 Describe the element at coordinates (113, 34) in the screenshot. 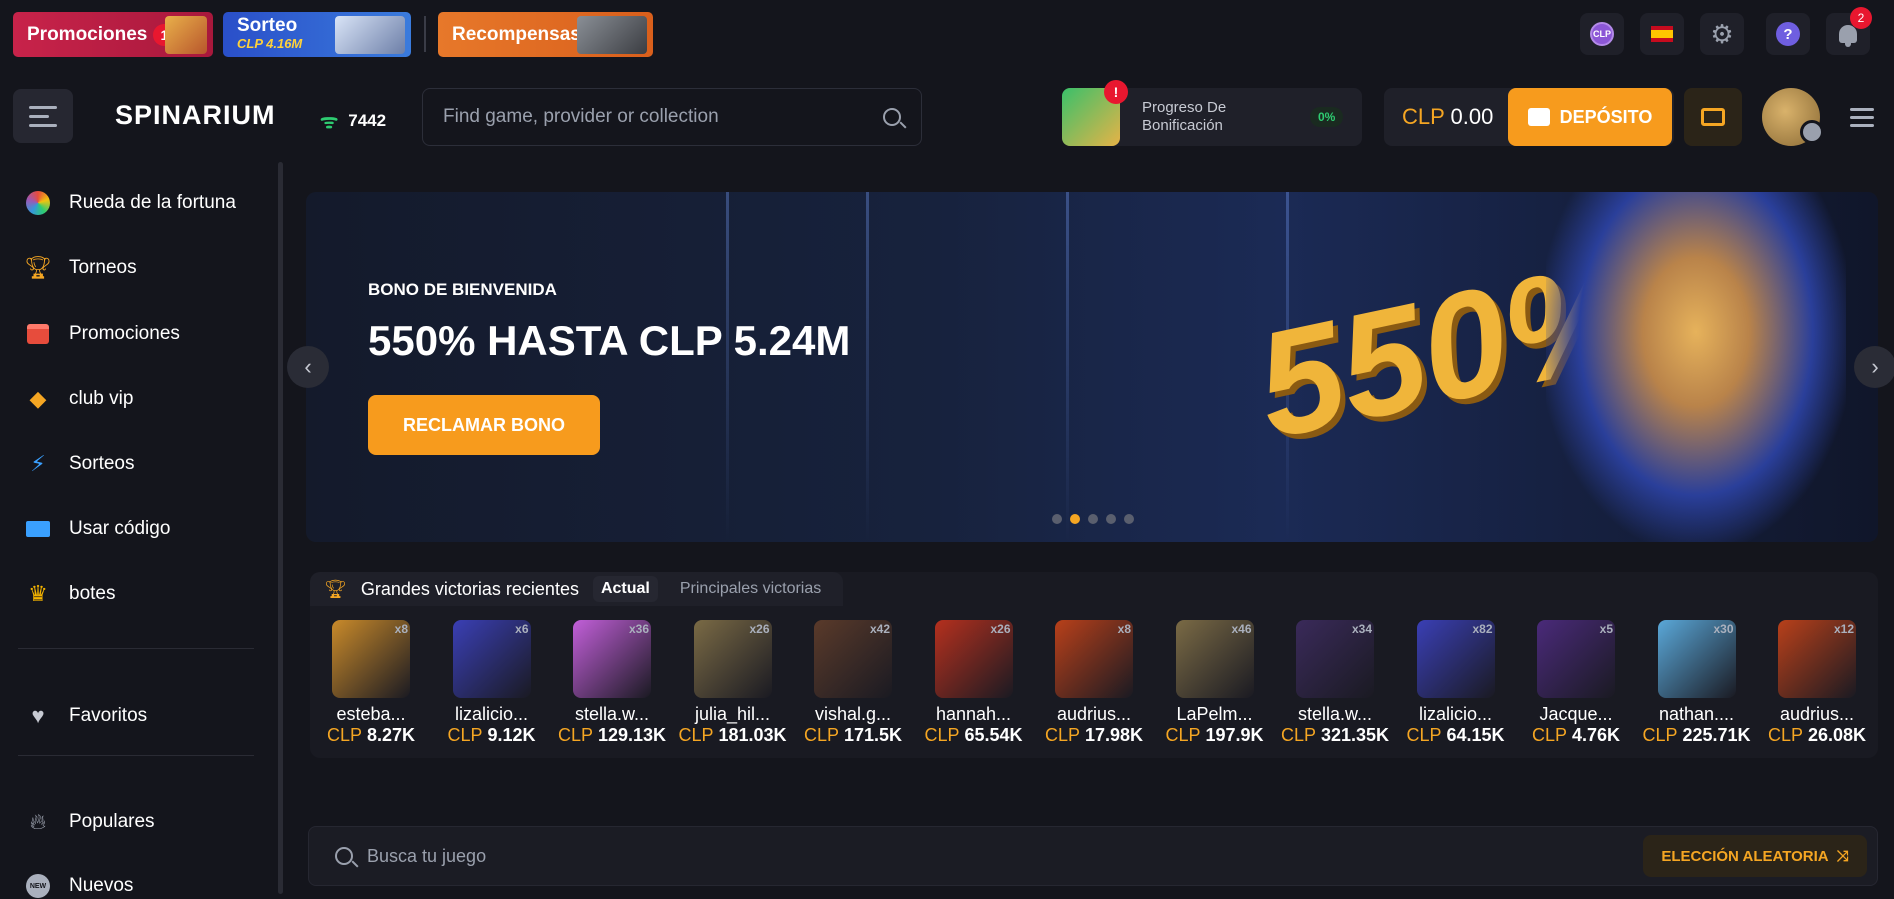

I see `promotions-banner-button: Promociones 1` at that location.